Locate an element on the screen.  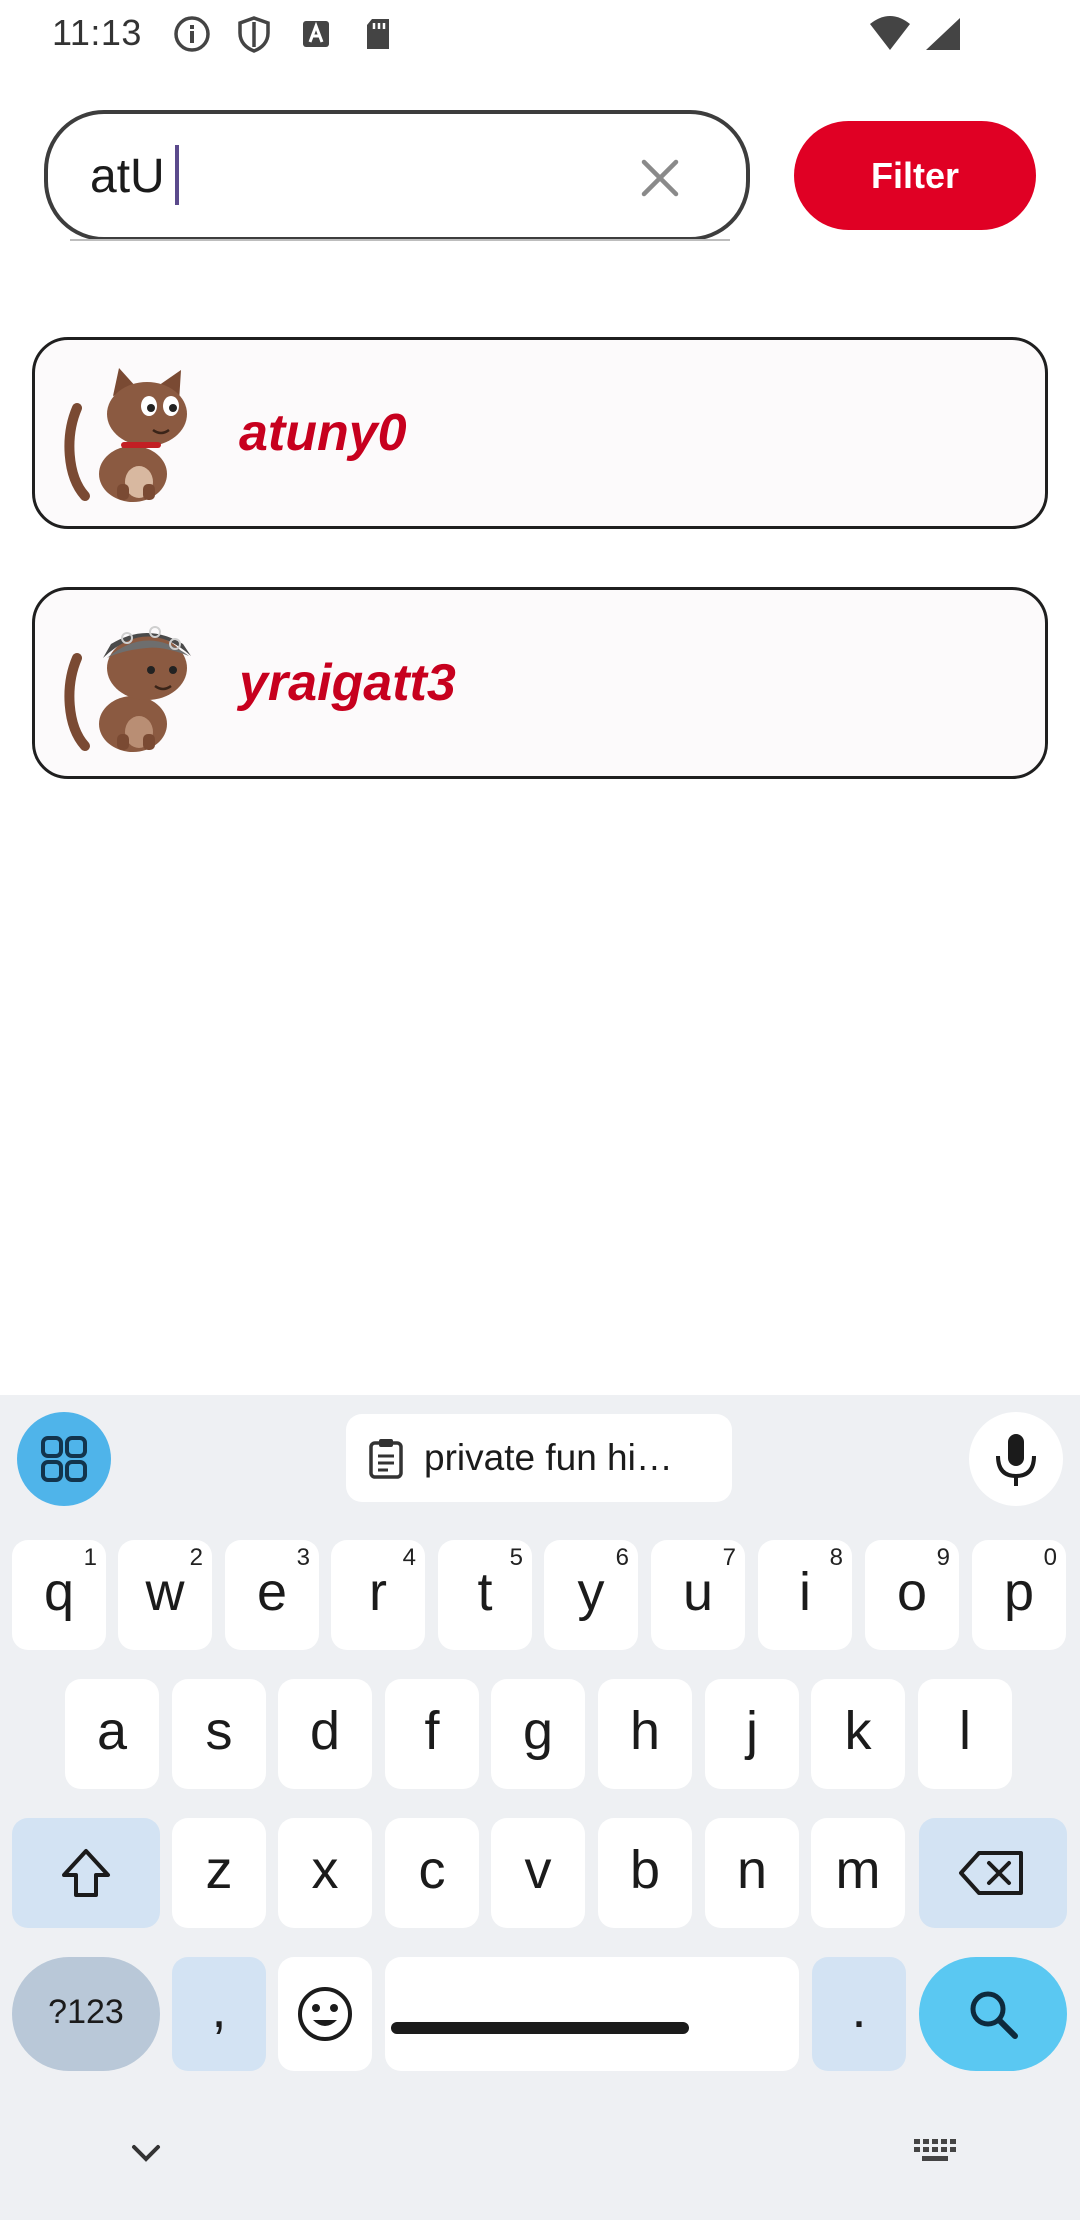
key-k: k is located at coordinates (858, 1734).